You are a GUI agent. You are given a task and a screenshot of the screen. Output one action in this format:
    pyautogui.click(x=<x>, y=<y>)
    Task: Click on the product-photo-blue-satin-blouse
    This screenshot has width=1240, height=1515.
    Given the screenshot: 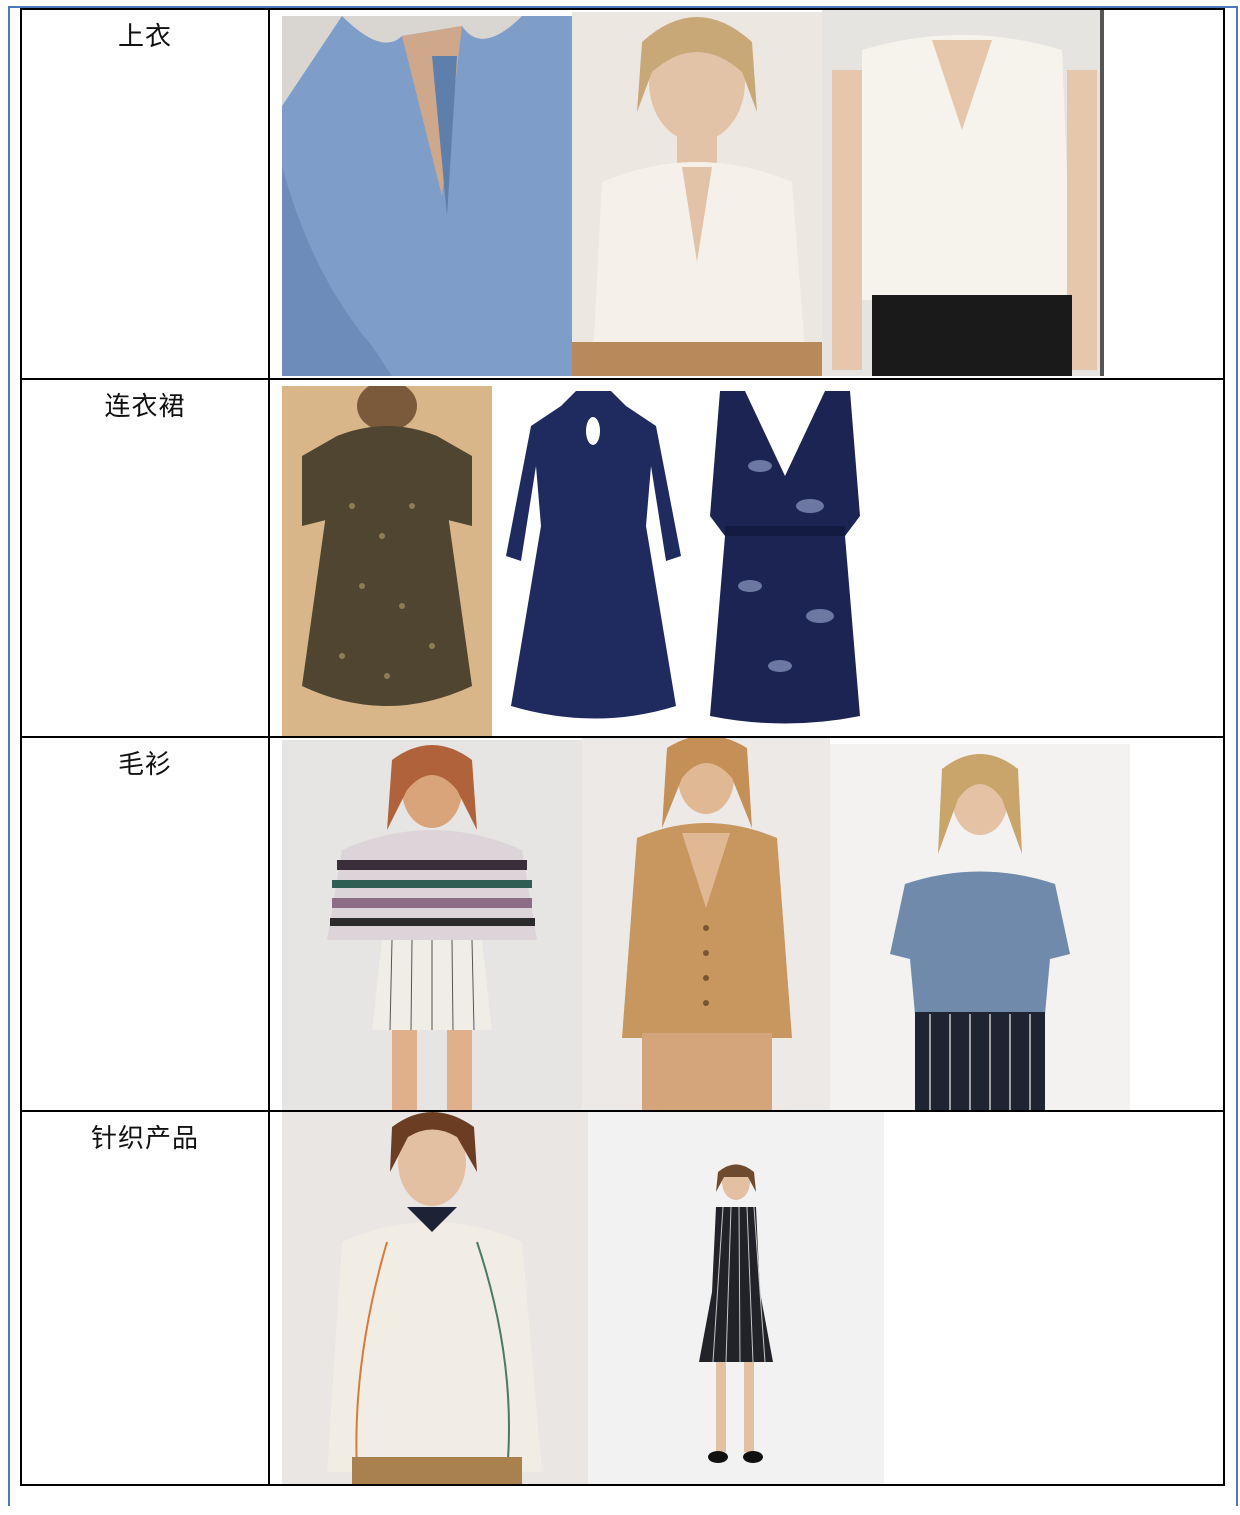 What is the action you would take?
    pyautogui.click(x=427, y=196)
    